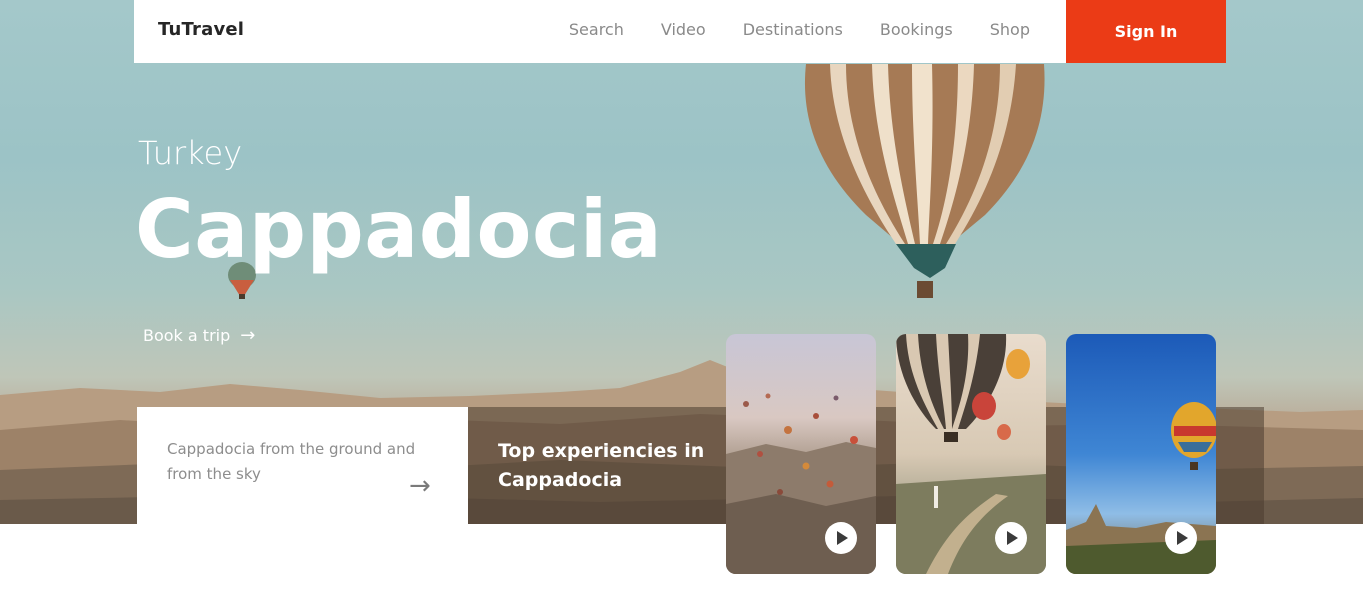 The image size is (1363, 615). Describe the element at coordinates (399, 229) in the screenshot. I see `hero-city-title: Cappadocia` at that location.